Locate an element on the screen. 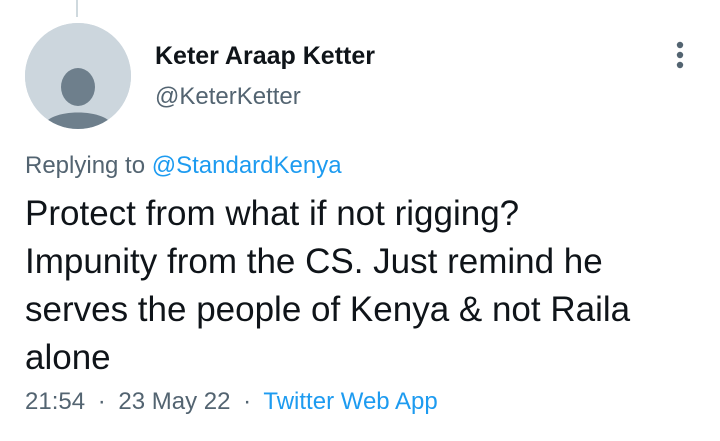 The image size is (720, 441). avatar is located at coordinates (78, 76).